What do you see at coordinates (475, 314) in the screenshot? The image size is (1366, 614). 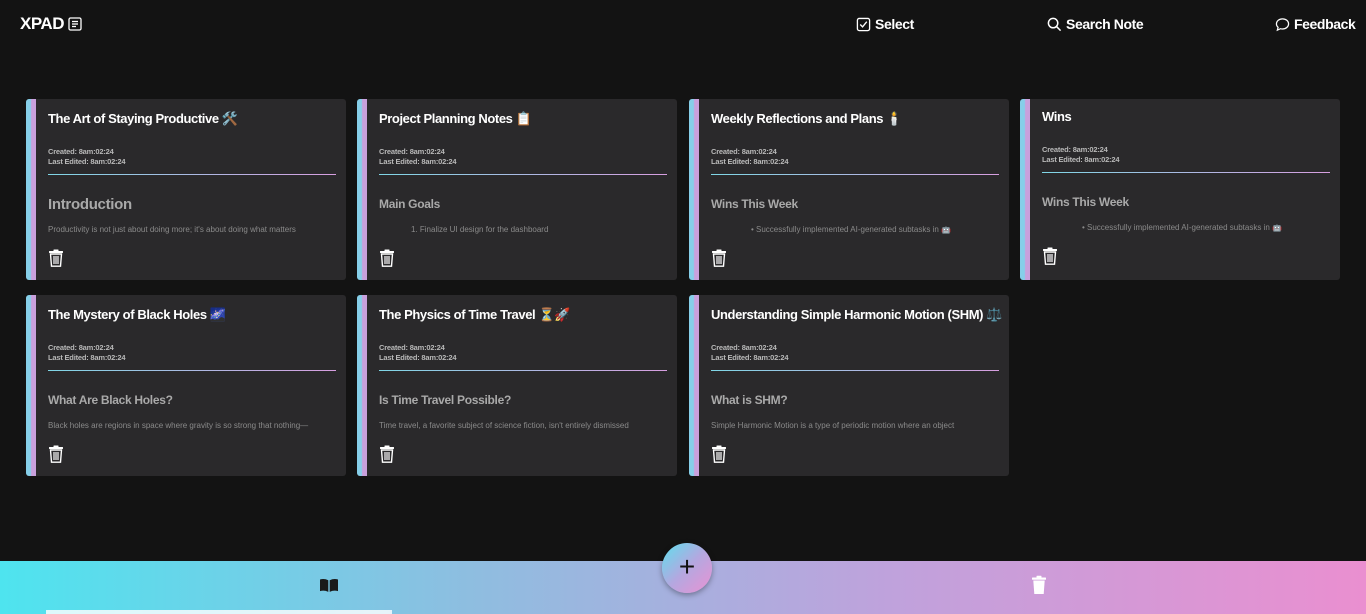 I see `note-title: The Physics of Time Travel ⏳🚀` at bounding box center [475, 314].